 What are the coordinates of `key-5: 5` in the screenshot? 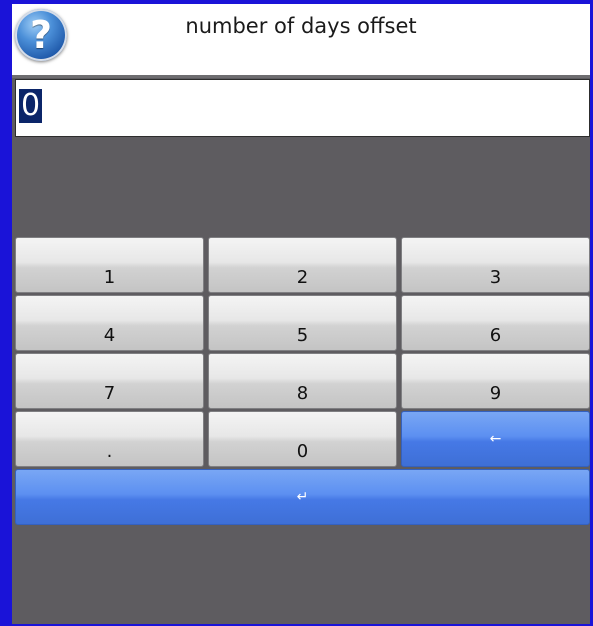 It's located at (302, 323).